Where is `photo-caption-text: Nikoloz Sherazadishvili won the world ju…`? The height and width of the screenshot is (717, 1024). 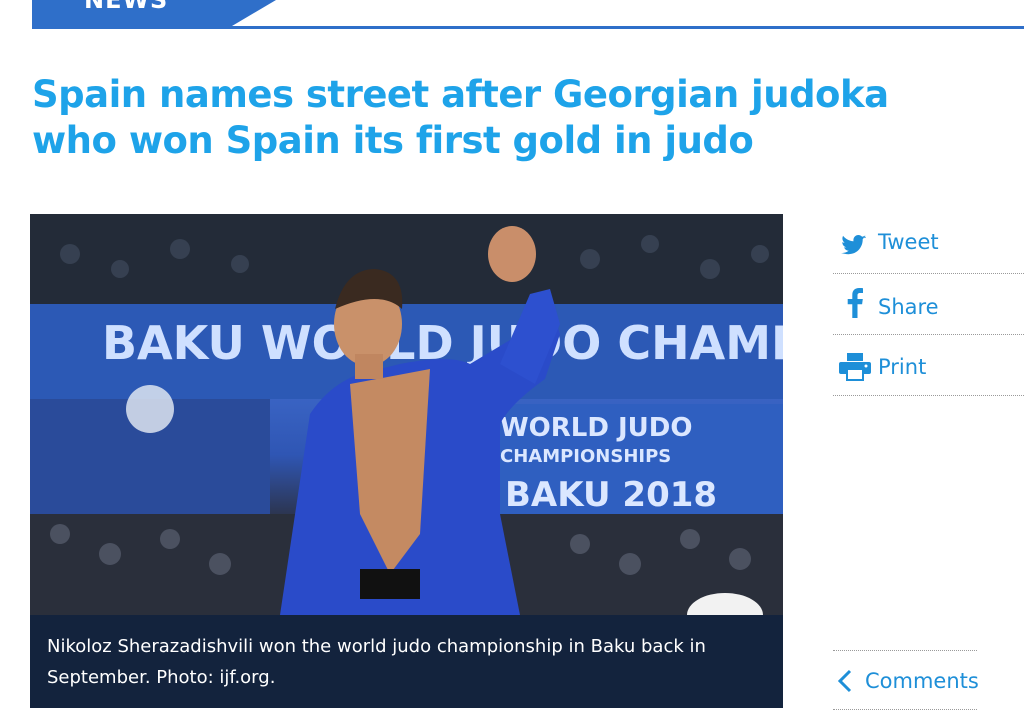
photo-caption-text: Nikoloz Sherazadishvili won the world ju… is located at coordinates (376, 662).